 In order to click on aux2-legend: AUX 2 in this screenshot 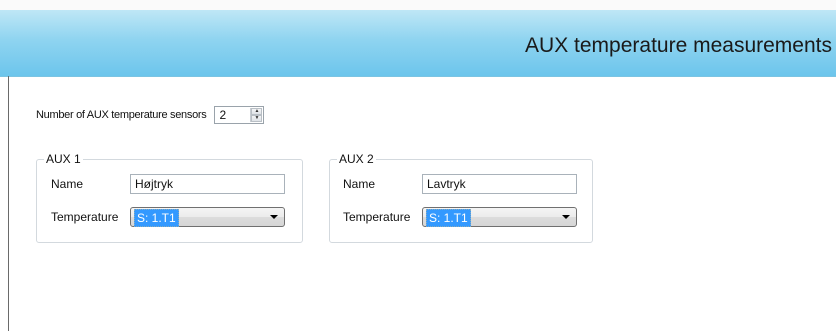, I will do `click(356, 159)`.